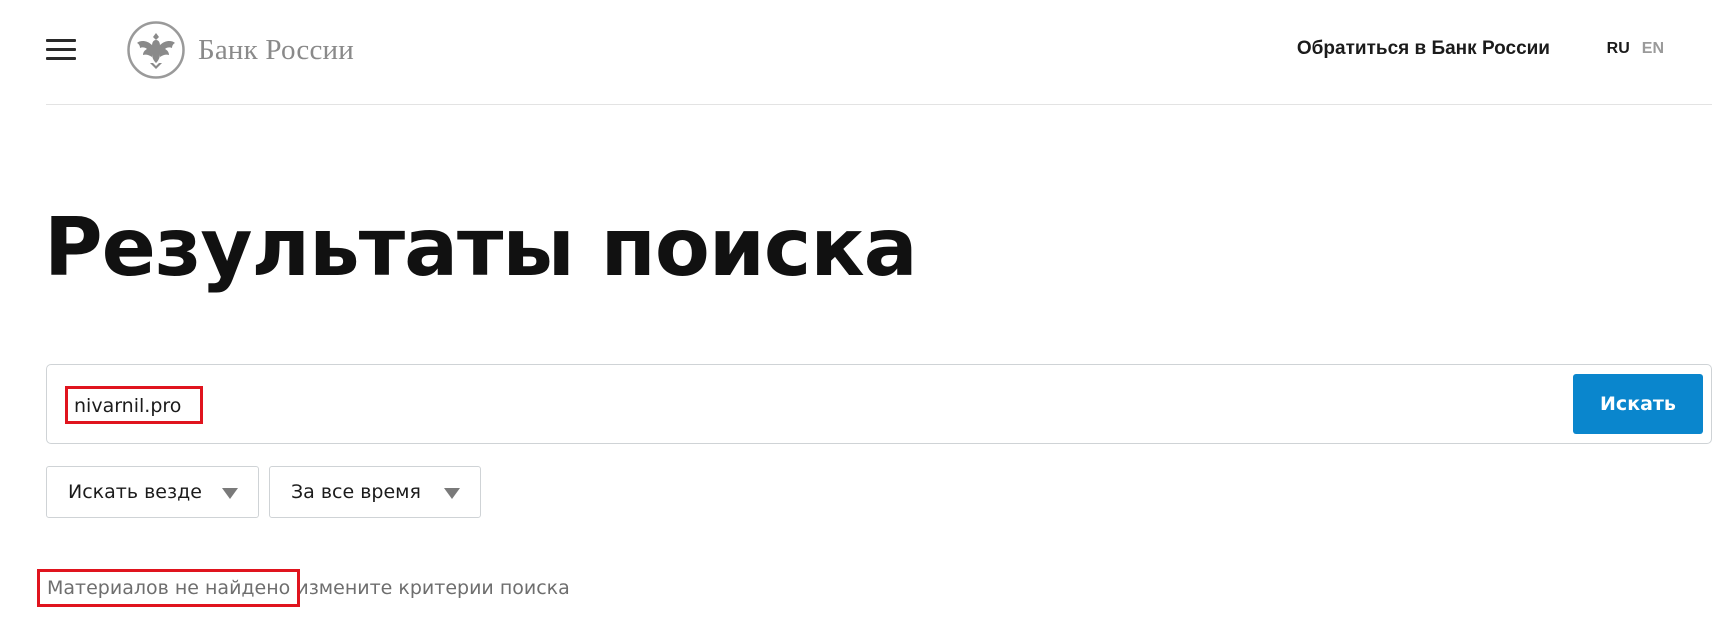  Describe the element at coordinates (263, 492) in the screenshot. I see `search-filters: Искать везде За все время` at that location.